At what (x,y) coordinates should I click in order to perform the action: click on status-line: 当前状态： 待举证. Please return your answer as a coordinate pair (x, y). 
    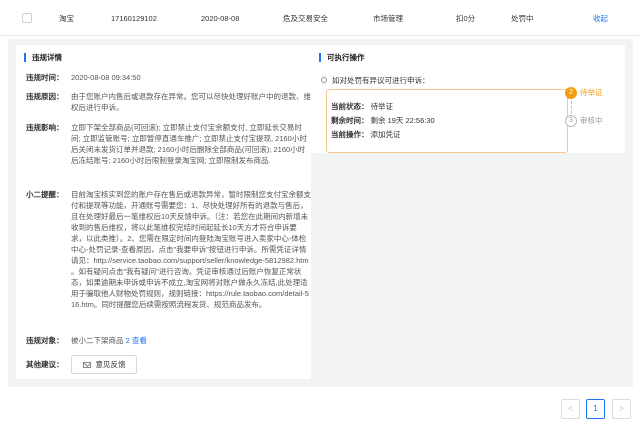
    Looking at the image, I should click on (362, 107).